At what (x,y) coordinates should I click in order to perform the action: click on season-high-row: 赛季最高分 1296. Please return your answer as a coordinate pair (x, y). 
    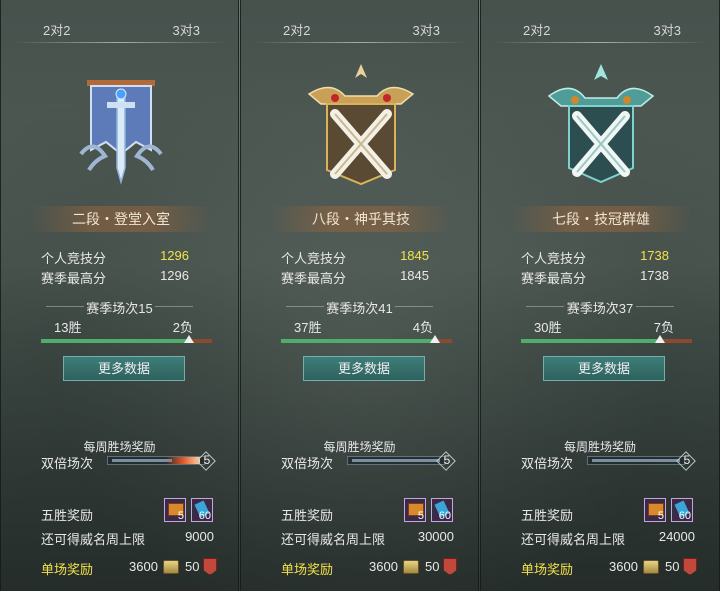
    Looking at the image, I should click on (121, 277).